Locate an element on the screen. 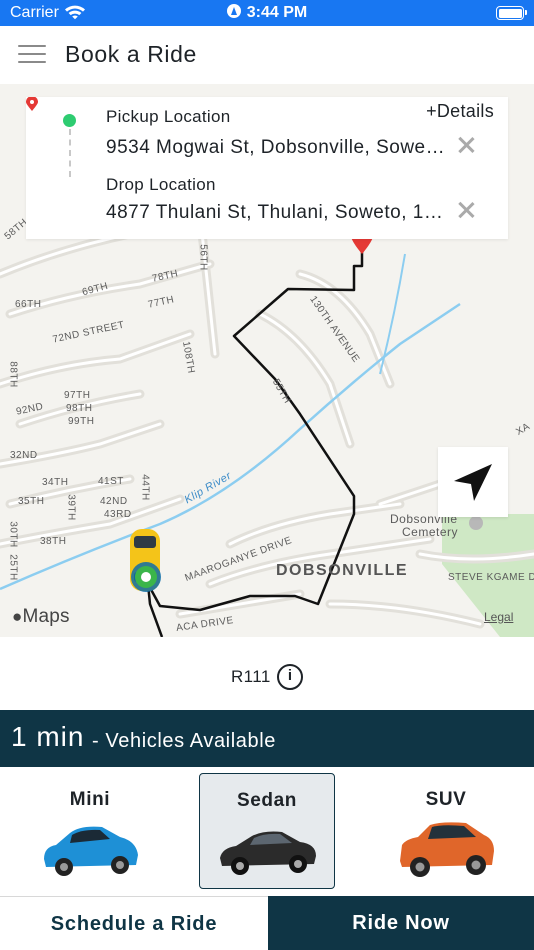 This screenshot has height=950, width=534. clear-drop-icon is located at coordinates (466, 210).